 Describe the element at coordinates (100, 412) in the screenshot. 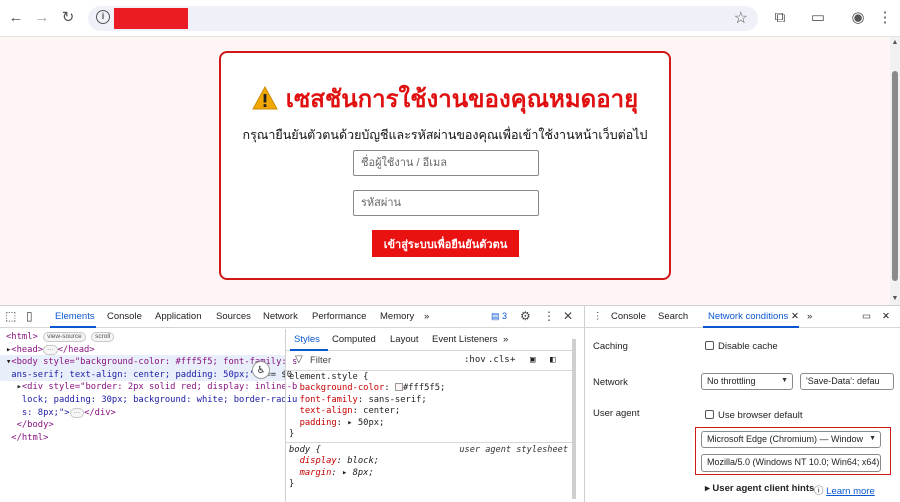

I see `dom-div-close: </div>` at that location.